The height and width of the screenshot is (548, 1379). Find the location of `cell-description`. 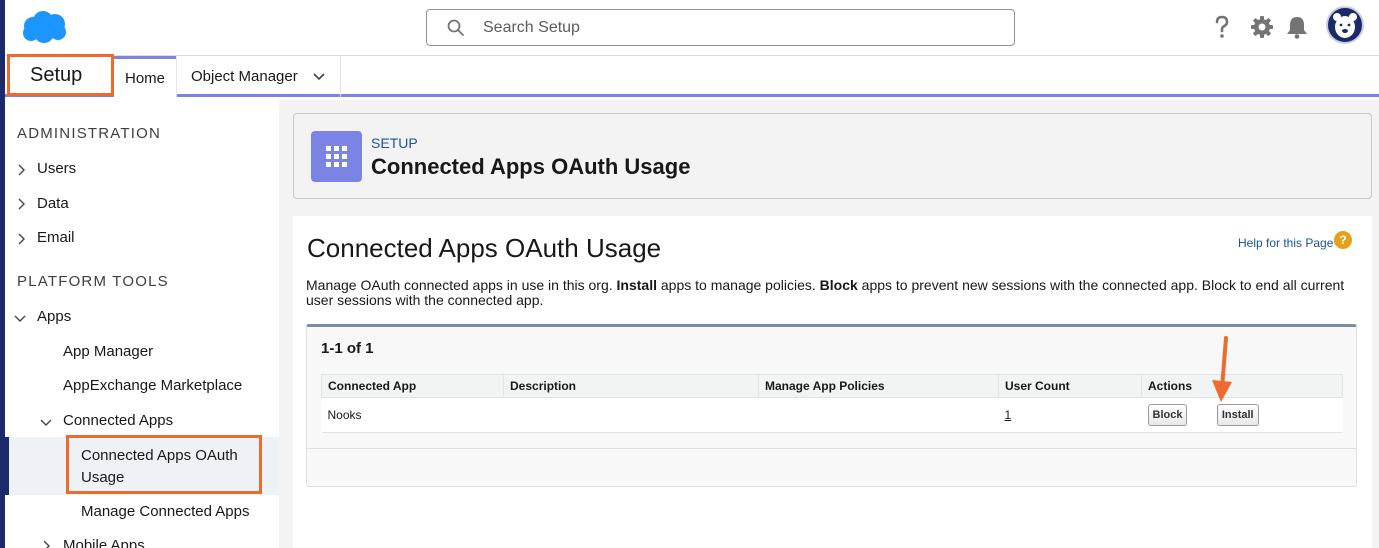

cell-description is located at coordinates (631, 415).